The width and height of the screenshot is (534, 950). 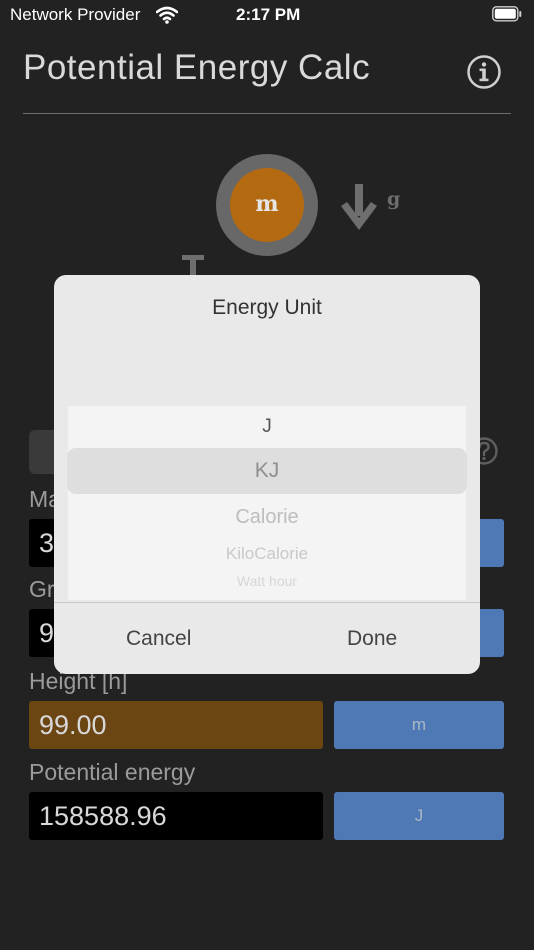 What do you see at coordinates (167, 15) in the screenshot?
I see `wifi-icon` at bounding box center [167, 15].